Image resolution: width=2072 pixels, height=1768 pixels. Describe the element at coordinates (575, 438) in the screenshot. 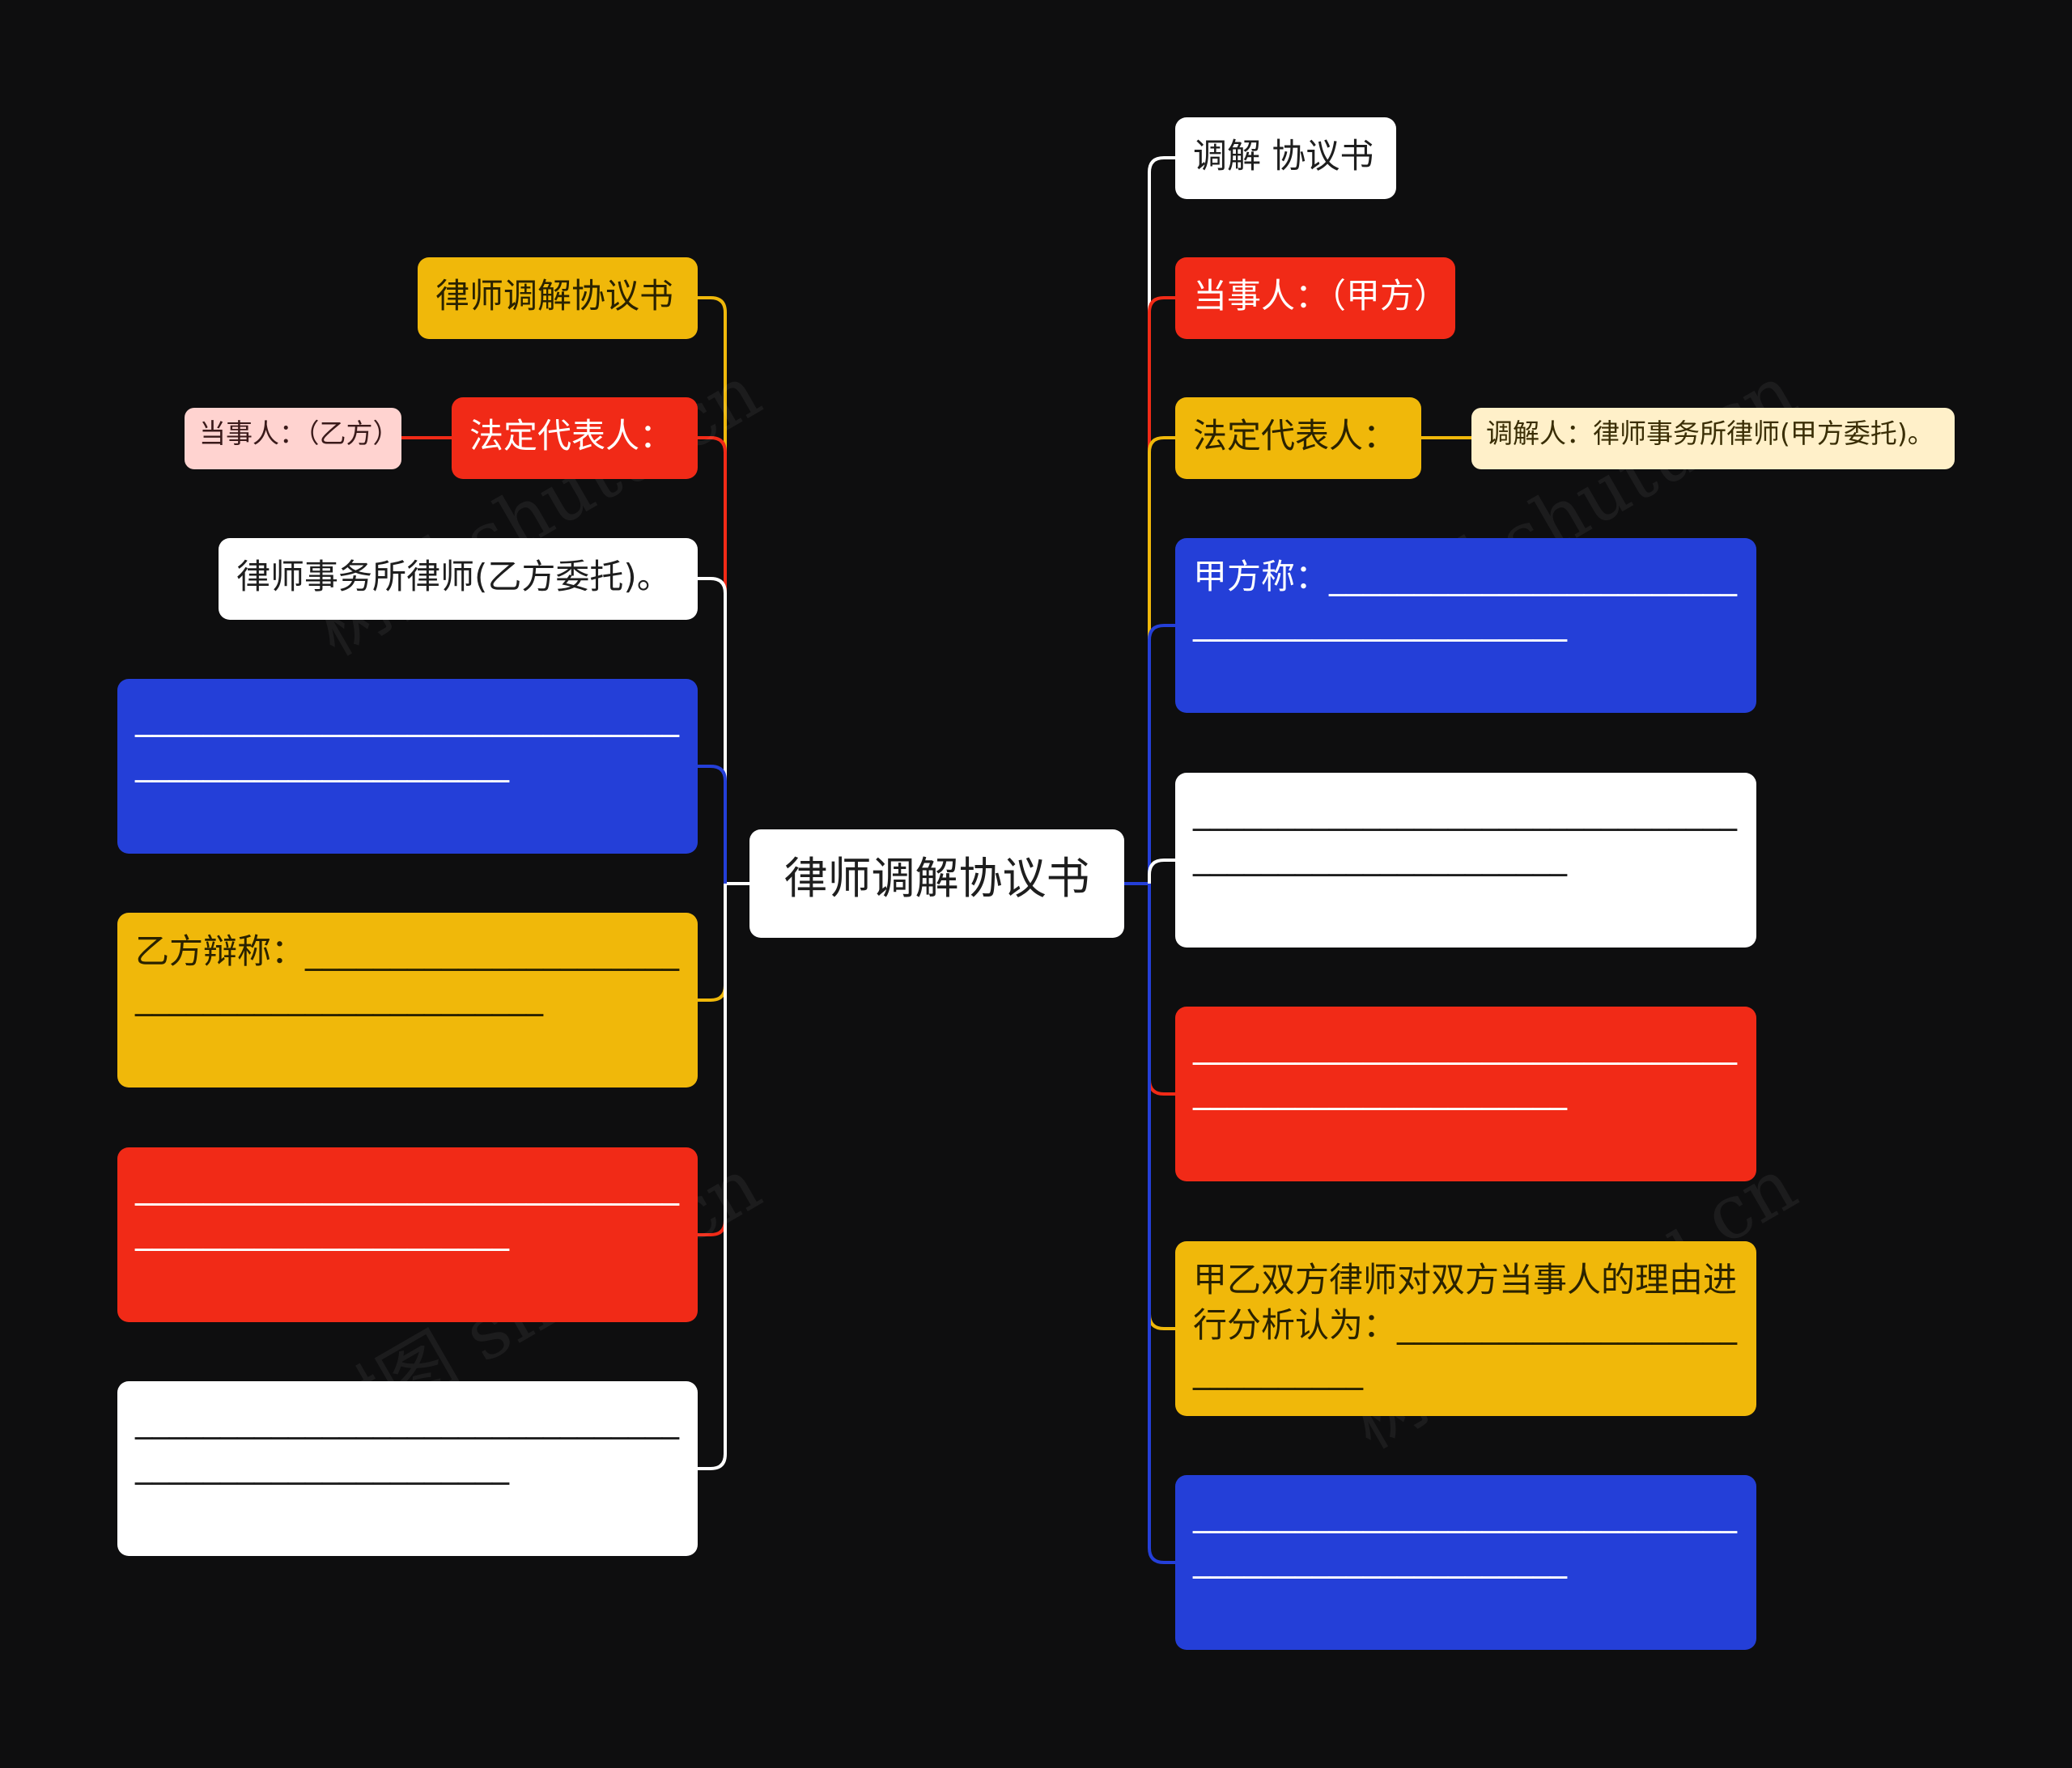

I see `left-node-legal-rep: 法定代表人：` at that location.